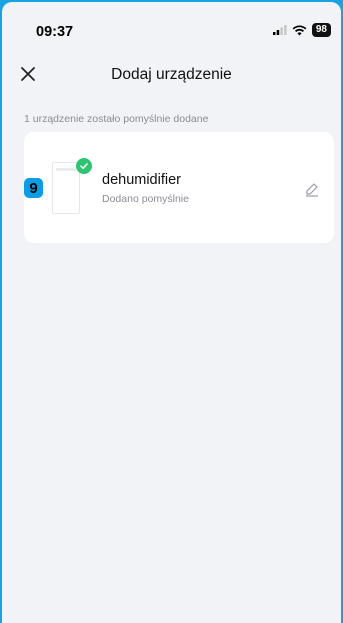 The image size is (343, 623). Describe the element at coordinates (321, 30) in the screenshot. I see `battery-icon: 98` at that location.